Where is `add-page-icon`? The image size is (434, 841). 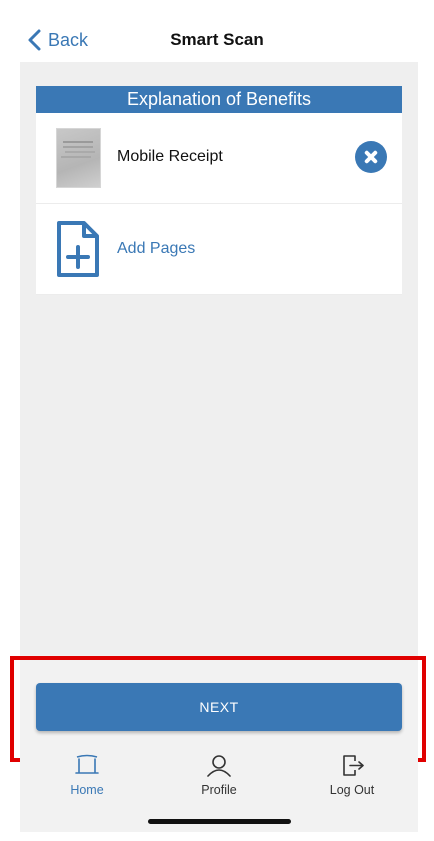 add-page-icon is located at coordinates (78, 249).